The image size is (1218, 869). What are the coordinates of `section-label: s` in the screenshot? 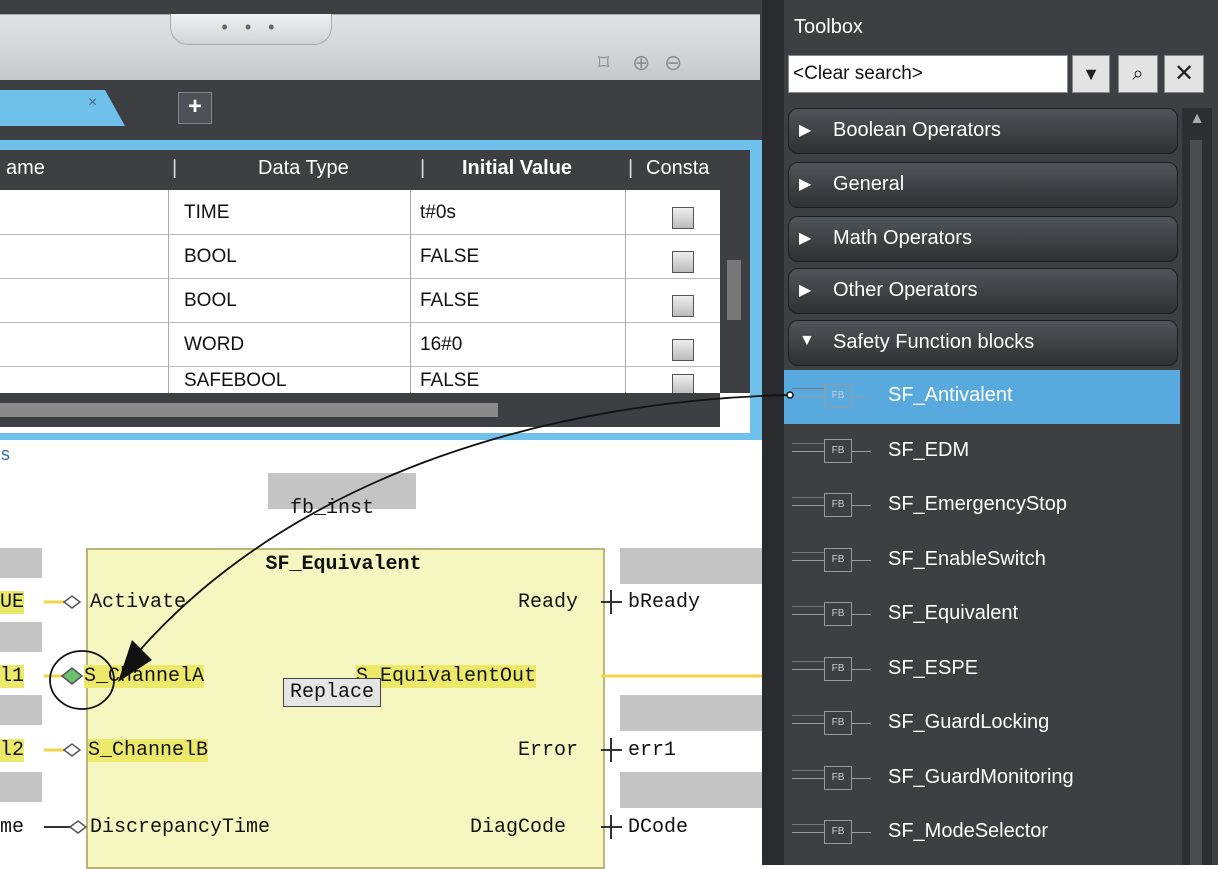 It's located at (5, 456).